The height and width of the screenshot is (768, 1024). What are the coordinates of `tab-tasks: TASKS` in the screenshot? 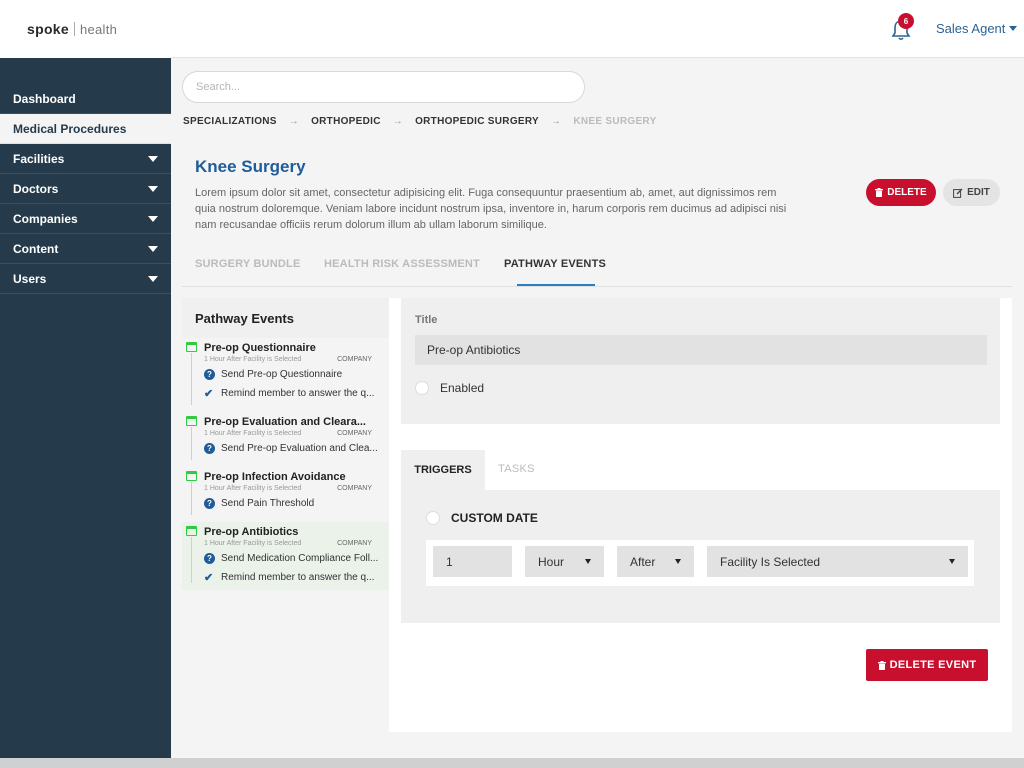 It's located at (516, 469).